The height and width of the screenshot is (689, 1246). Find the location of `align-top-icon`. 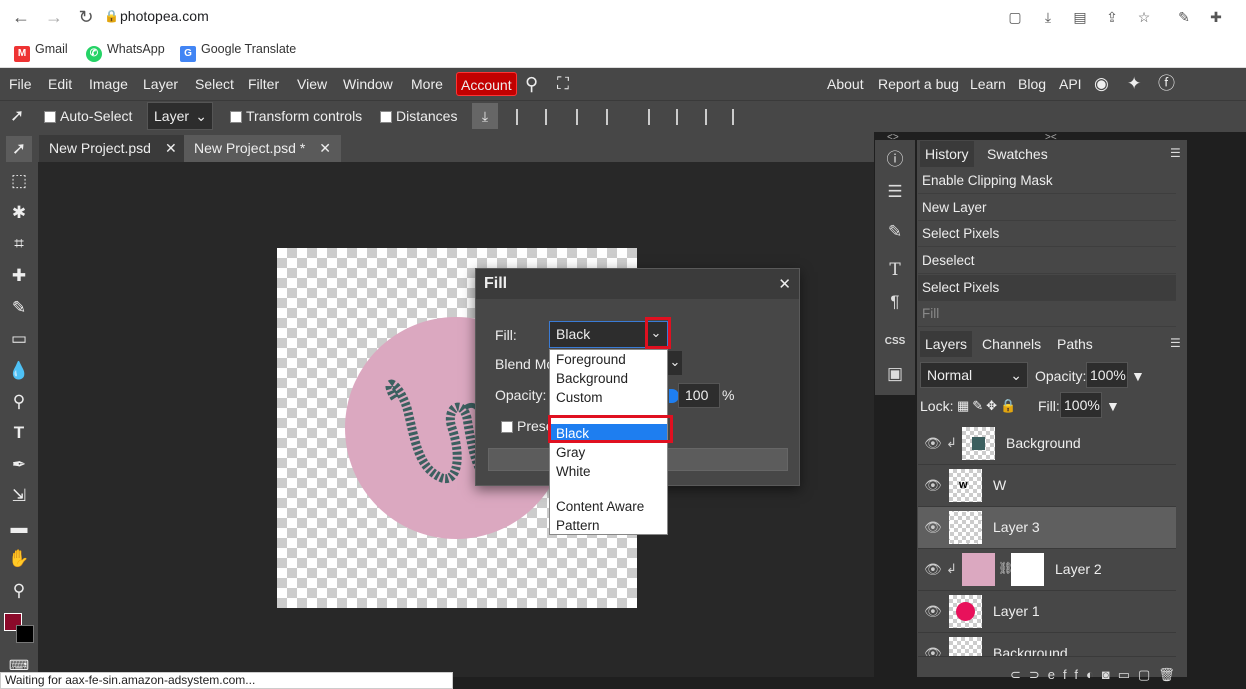

align-top-icon is located at coordinates (656, 117).